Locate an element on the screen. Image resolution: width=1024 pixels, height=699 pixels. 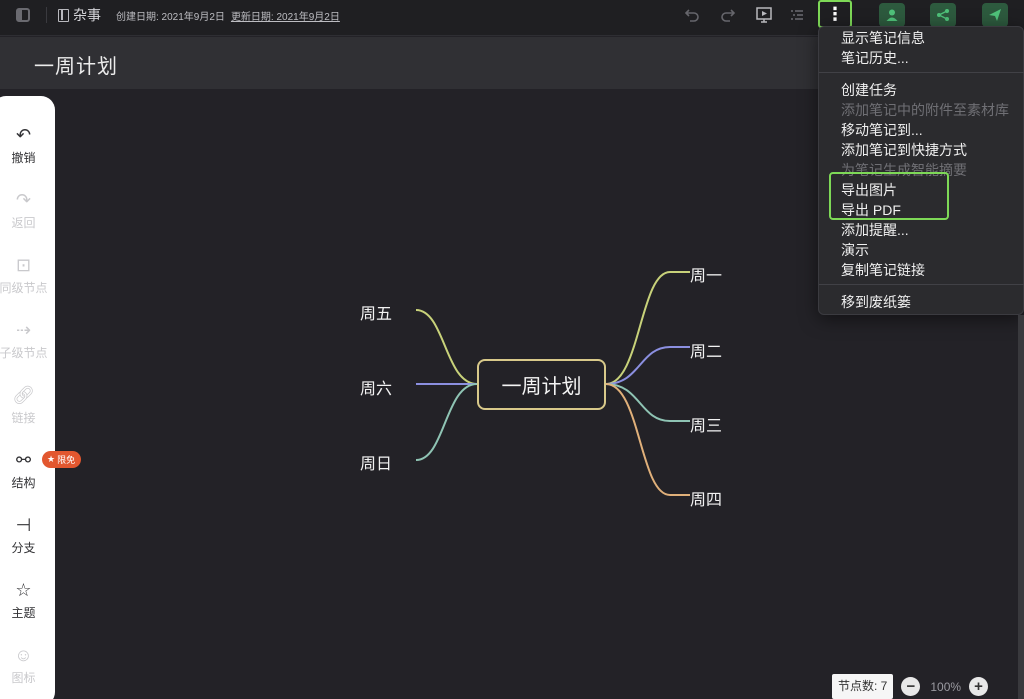
branch-line-thu is located at coordinates (647, 439).